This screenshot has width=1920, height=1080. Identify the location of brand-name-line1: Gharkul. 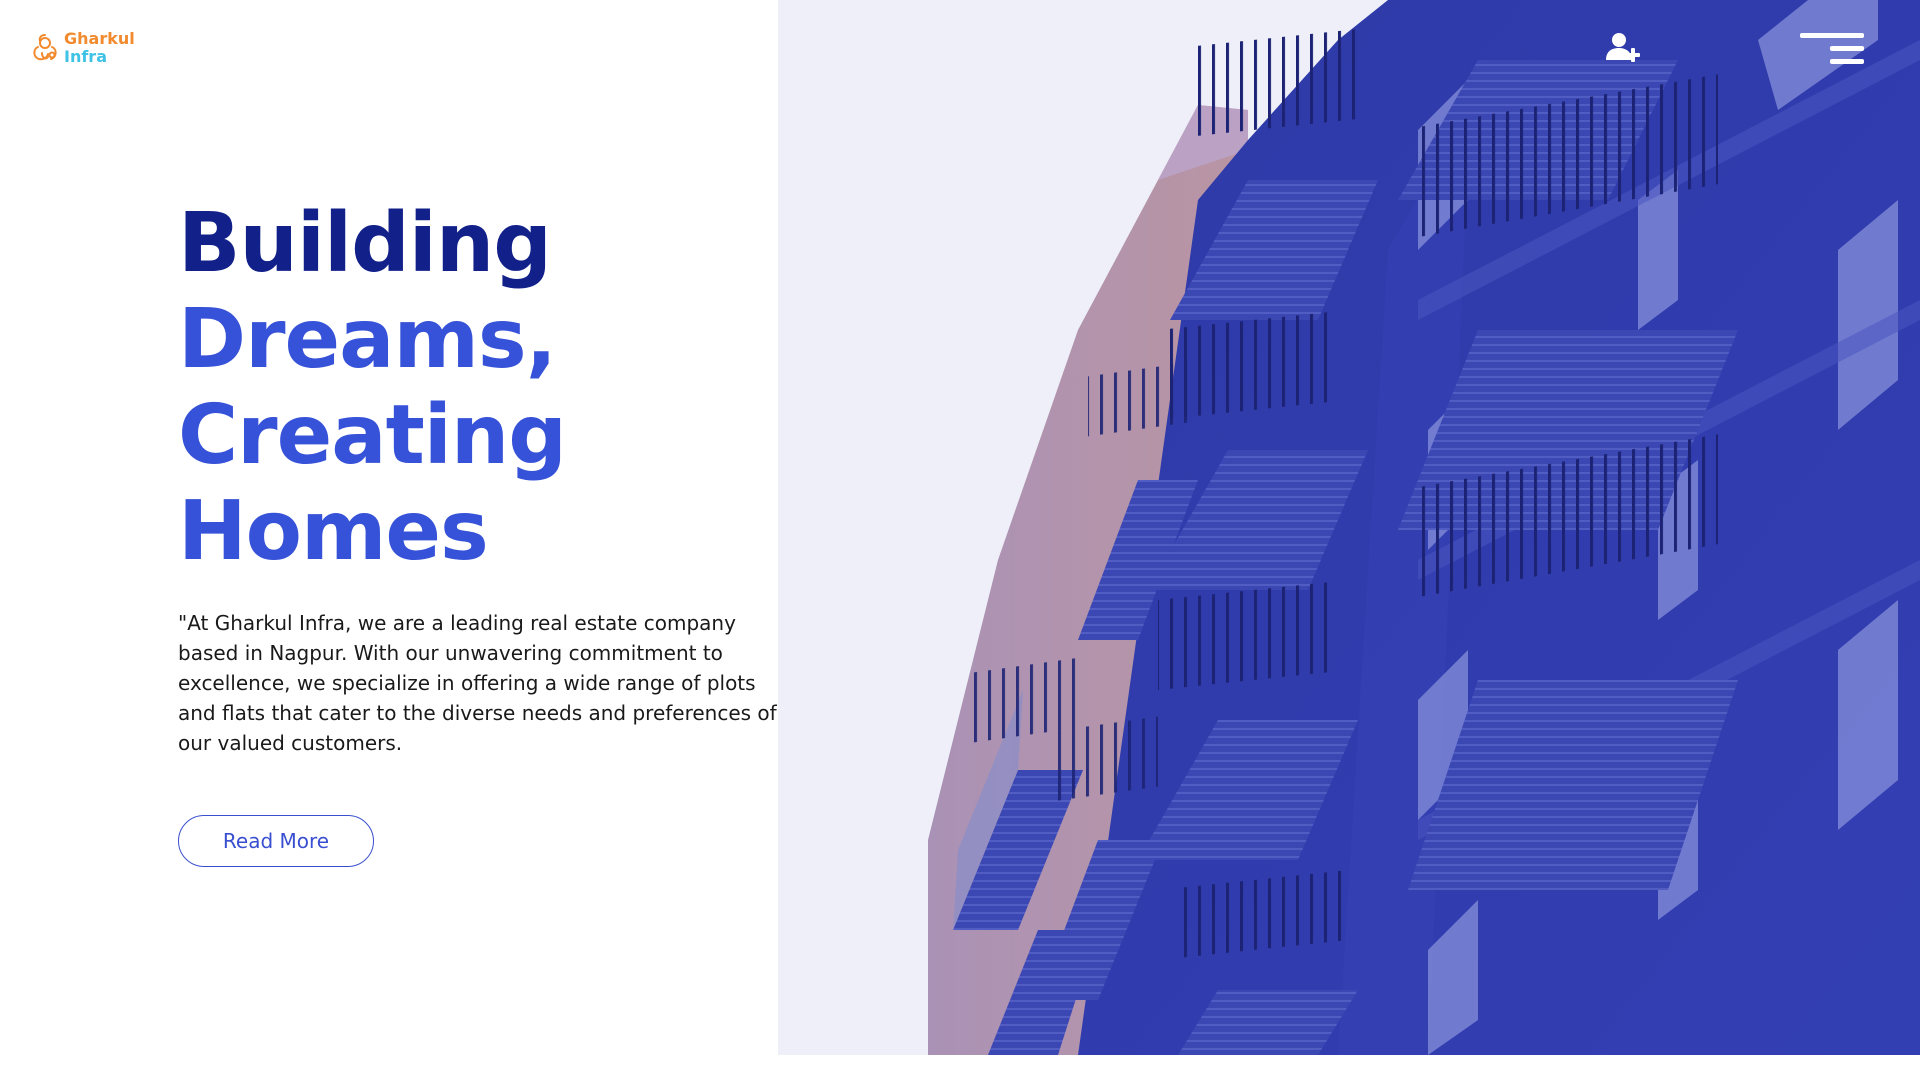
(99, 38).